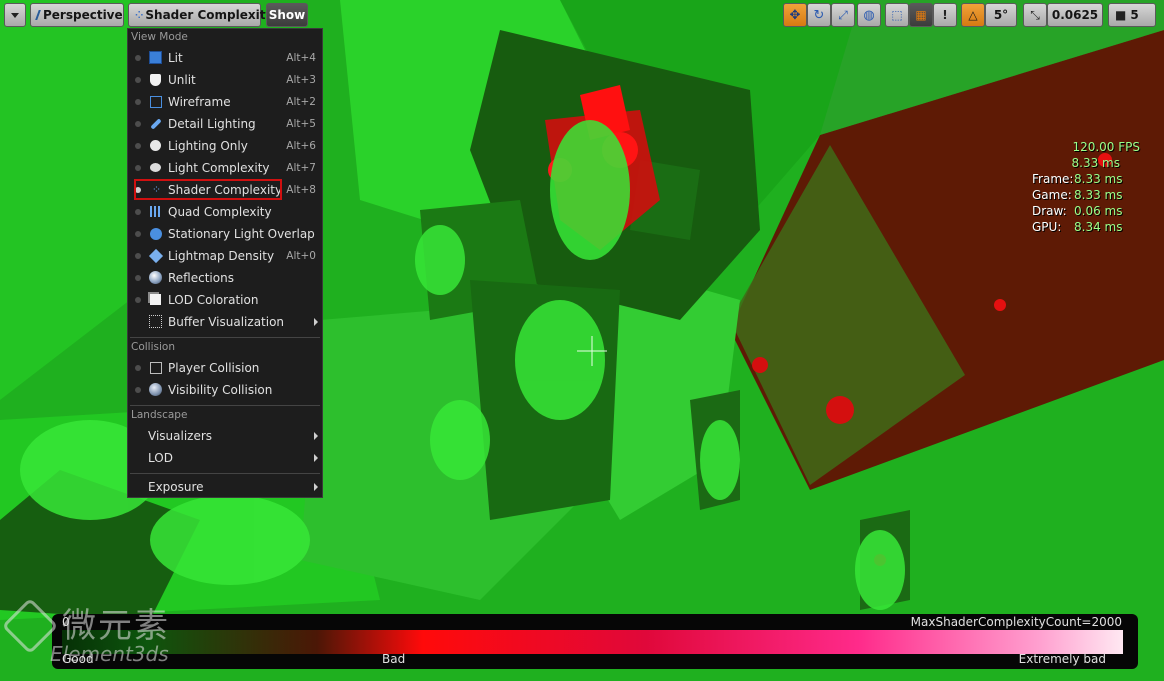  Describe the element at coordinates (155, 145) in the screenshot. I see `lighting-only-icon` at that location.